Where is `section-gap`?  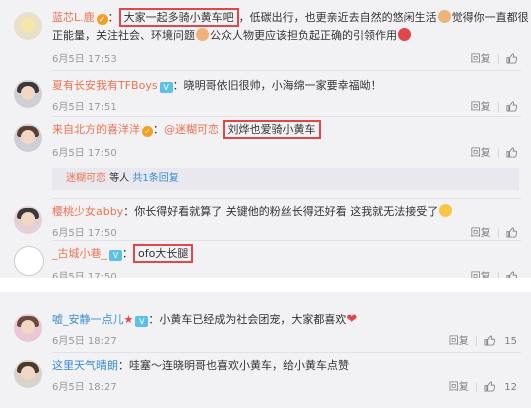
section-gap is located at coordinates (265, 285).